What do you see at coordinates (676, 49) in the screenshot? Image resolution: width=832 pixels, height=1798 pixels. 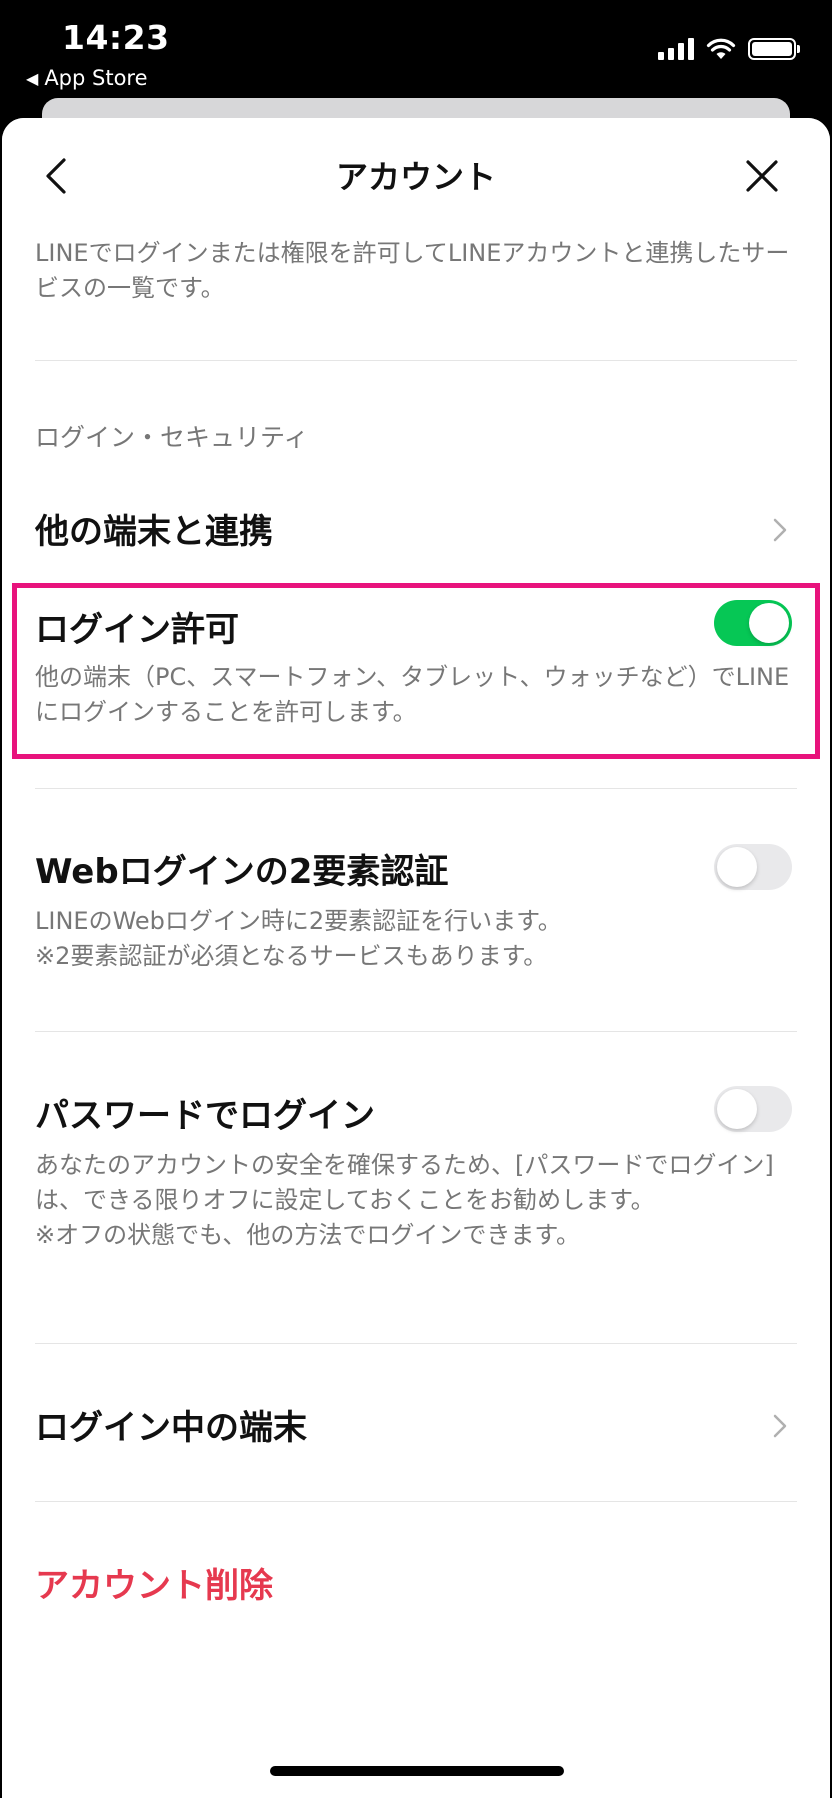 I see `cellular-signal-icon` at bounding box center [676, 49].